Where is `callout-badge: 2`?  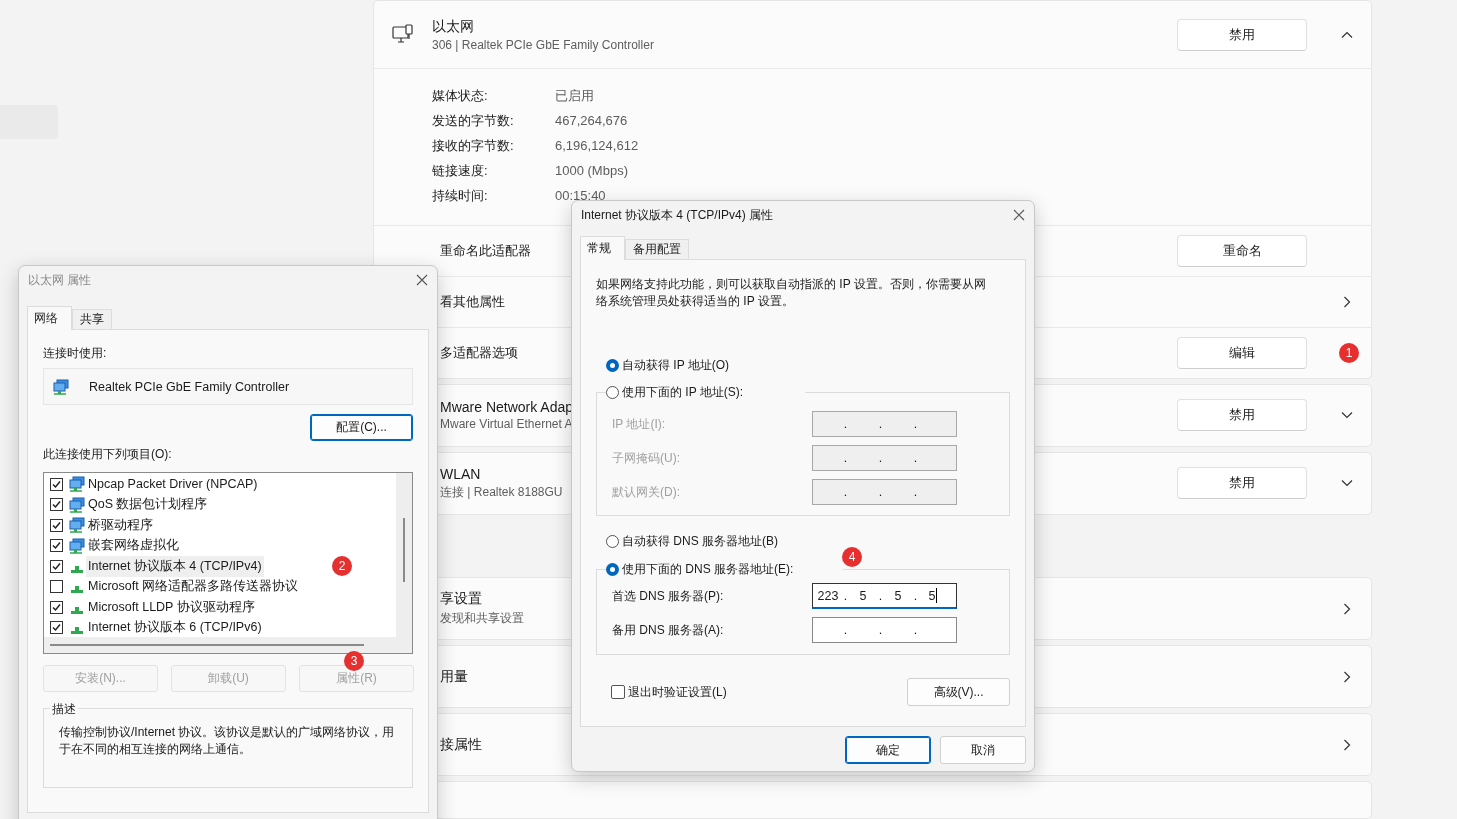 callout-badge: 2 is located at coordinates (342, 566).